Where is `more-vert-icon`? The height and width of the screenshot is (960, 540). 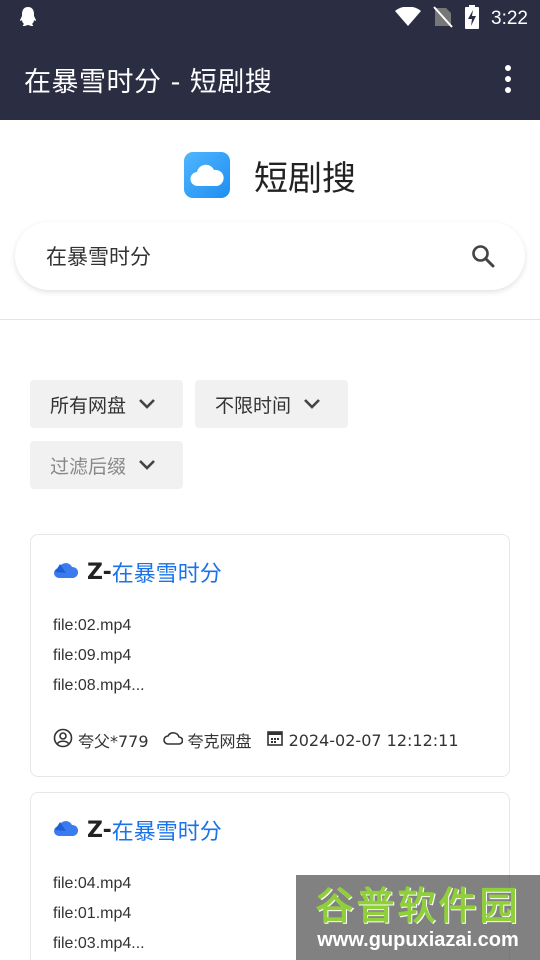 more-vert-icon is located at coordinates (508, 68).